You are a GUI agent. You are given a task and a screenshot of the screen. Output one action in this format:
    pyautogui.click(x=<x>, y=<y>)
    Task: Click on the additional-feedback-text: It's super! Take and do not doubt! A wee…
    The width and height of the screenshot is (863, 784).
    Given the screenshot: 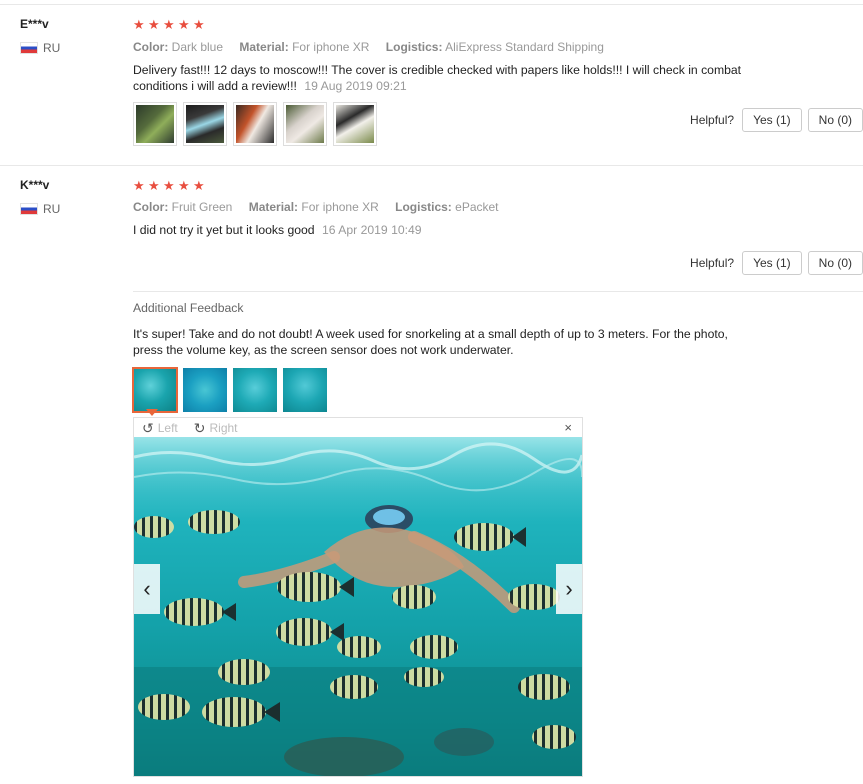 What is the action you would take?
    pyautogui.click(x=430, y=342)
    